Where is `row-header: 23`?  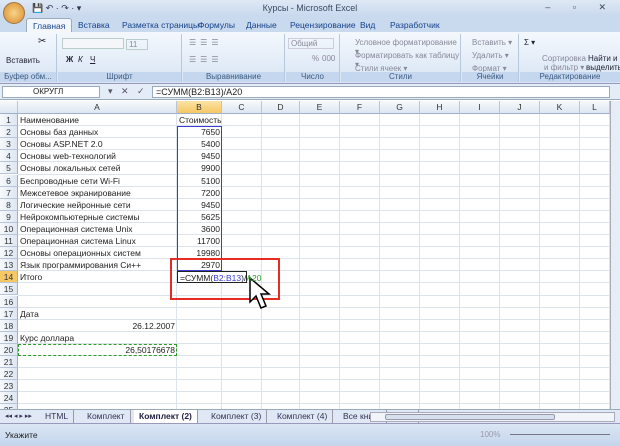 row-header: 23 is located at coordinates (9, 386).